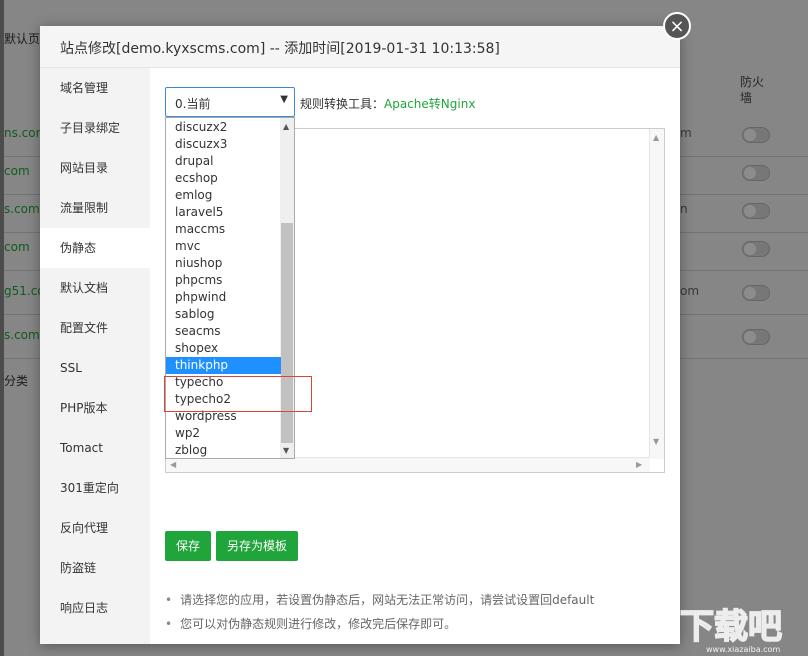  I want to click on dropdown-option: shopex, so click(223, 348).